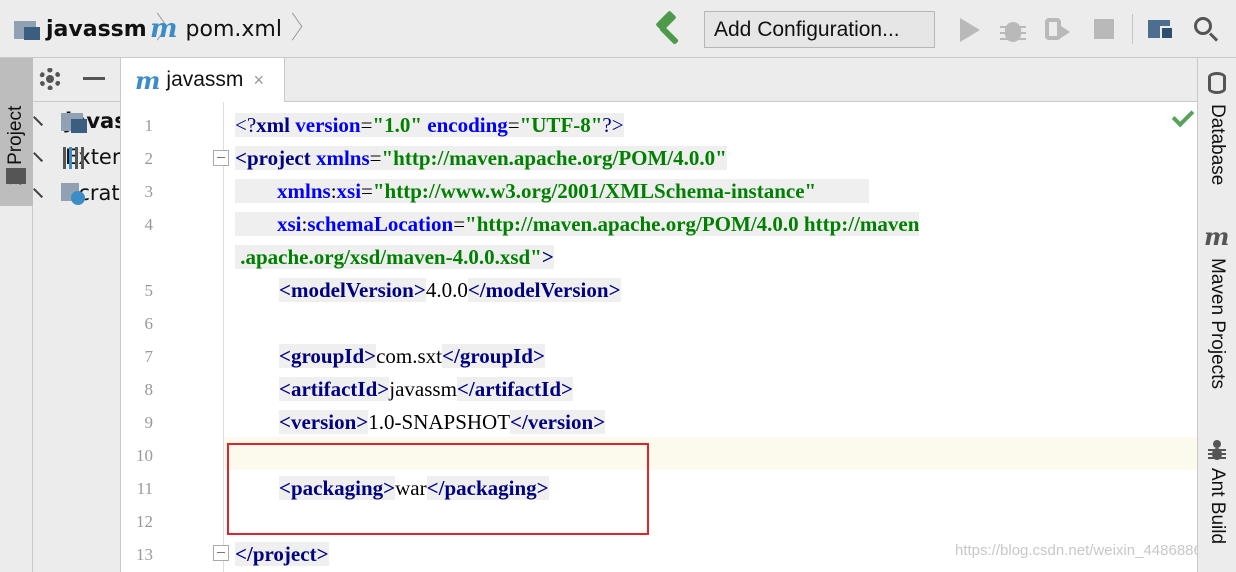 Image resolution: width=1236 pixels, height=572 pixels. Describe the element at coordinates (1057, 29) in the screenshot. I see `run-with-coverage-icon` at that location.